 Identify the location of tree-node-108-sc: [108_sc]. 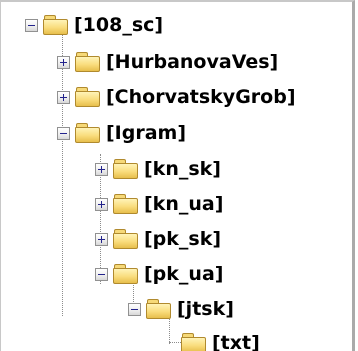
(94, 25).